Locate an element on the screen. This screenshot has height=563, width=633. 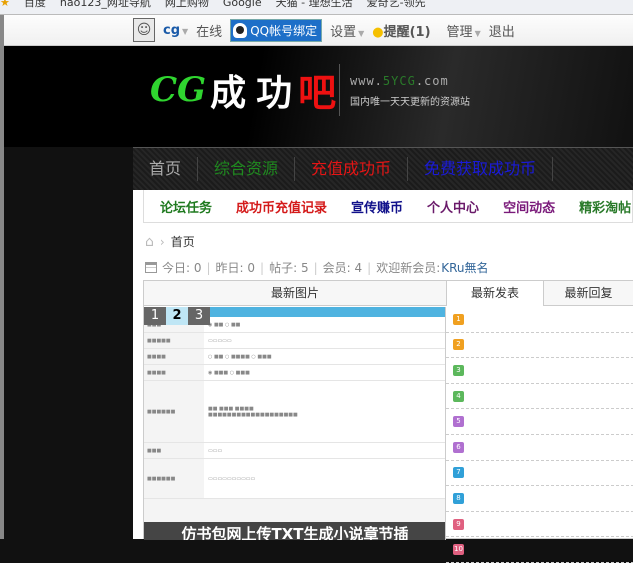
logo-text-2: 功 is located at coordinates (277, 93).